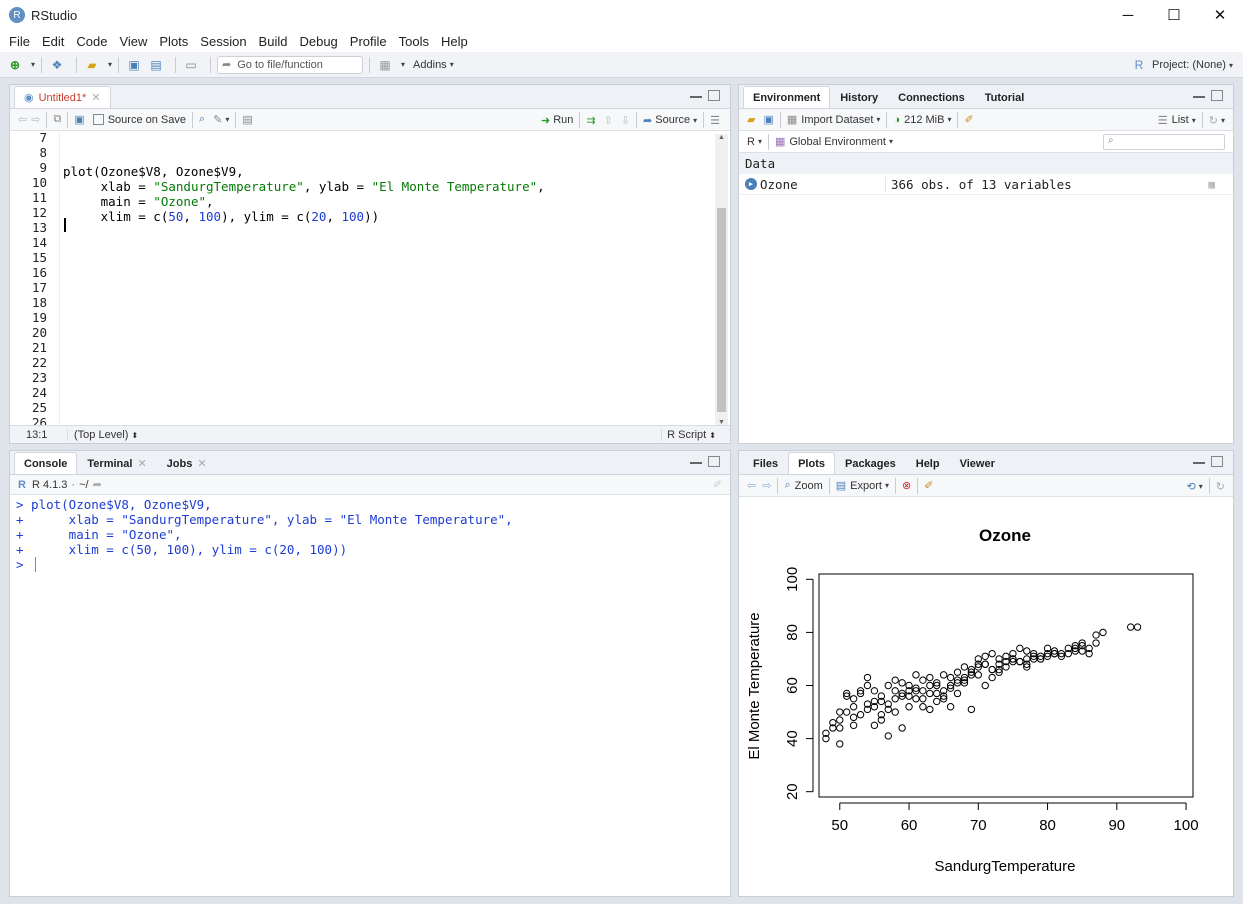  What do you see at coordinates (696, 98) in the screenshot?
I see `minimize-pane-icon` at bounding box center [696, 98].